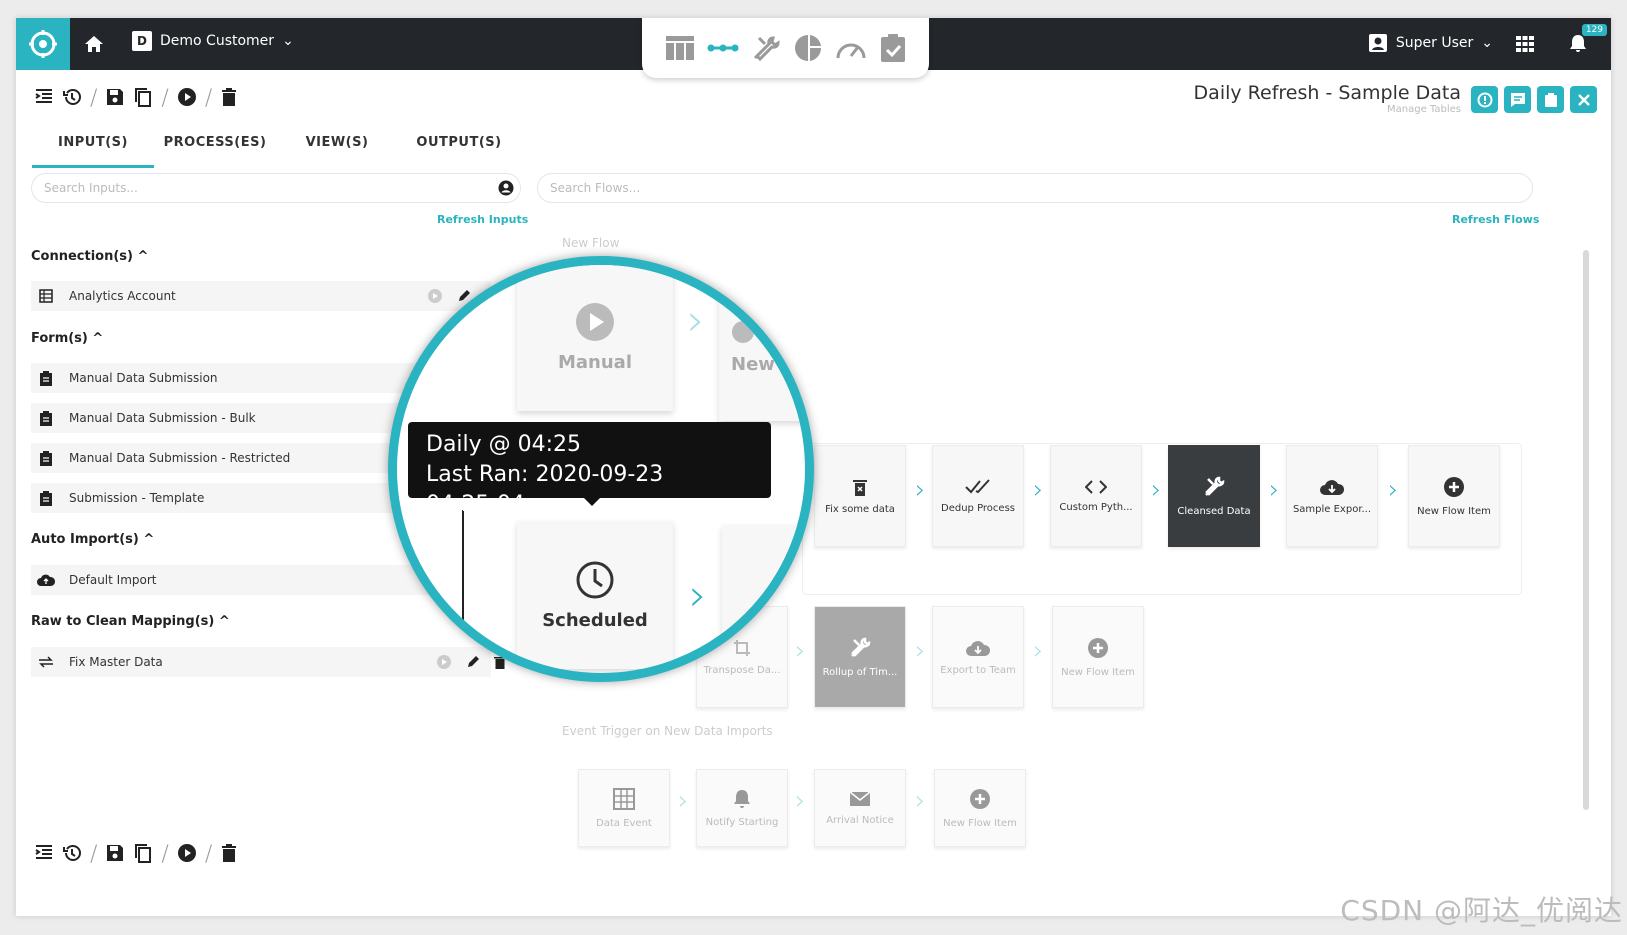 Image resolution: width=1627 pixels, height=935 pixels. I want to click on table-icon, so click(680, 48).